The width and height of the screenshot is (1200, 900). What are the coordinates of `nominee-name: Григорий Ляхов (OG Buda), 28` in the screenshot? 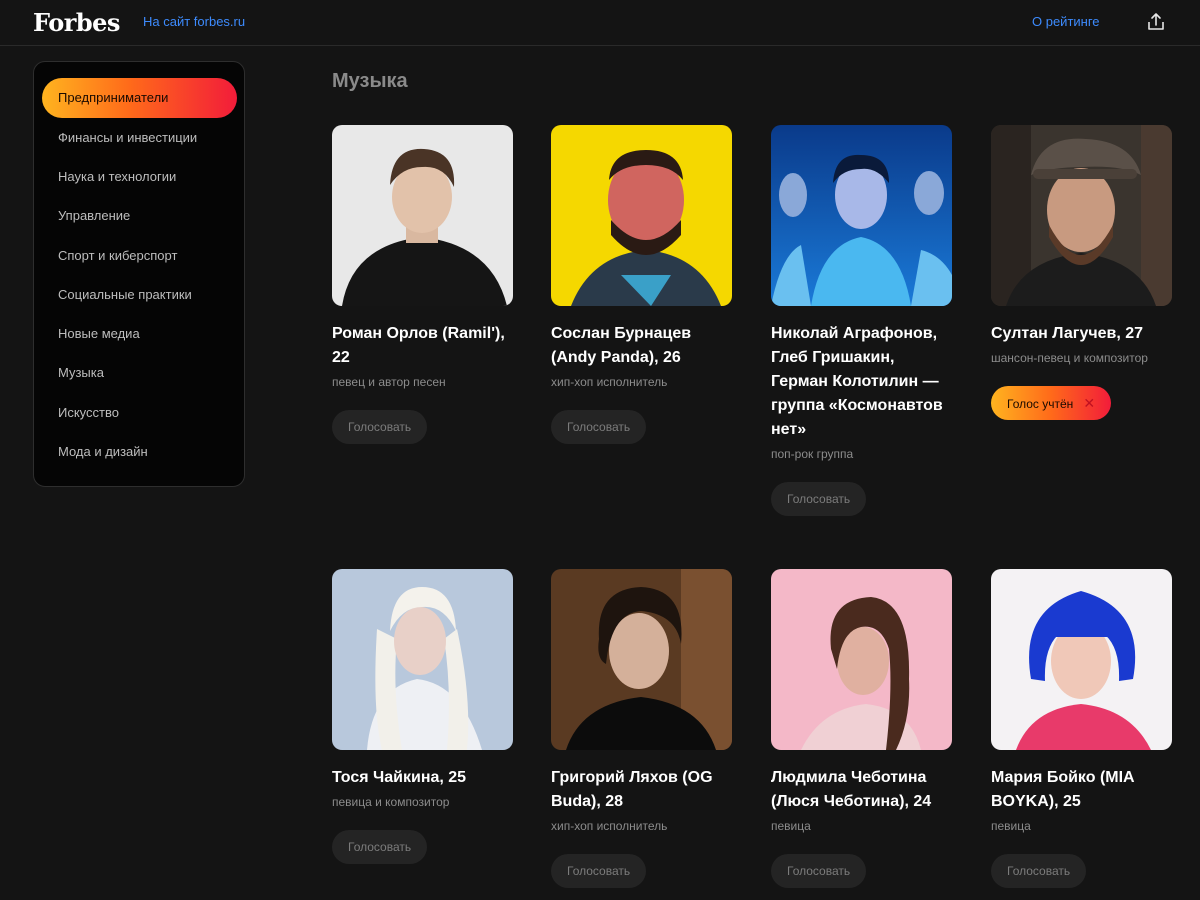 It's located at (632, 789).